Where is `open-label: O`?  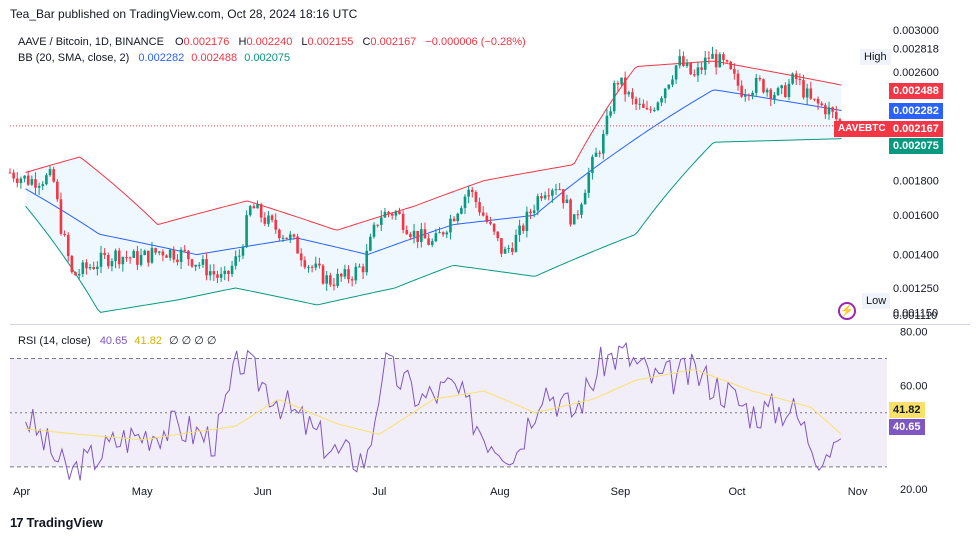
open-label: O is located at coordinates (179, 42).